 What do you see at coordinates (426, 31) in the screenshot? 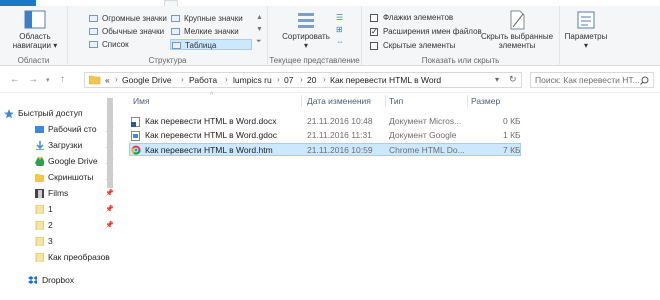
I see `file-extensions-toggle: Расширения имен файлов` at bounding box center [426, 31].